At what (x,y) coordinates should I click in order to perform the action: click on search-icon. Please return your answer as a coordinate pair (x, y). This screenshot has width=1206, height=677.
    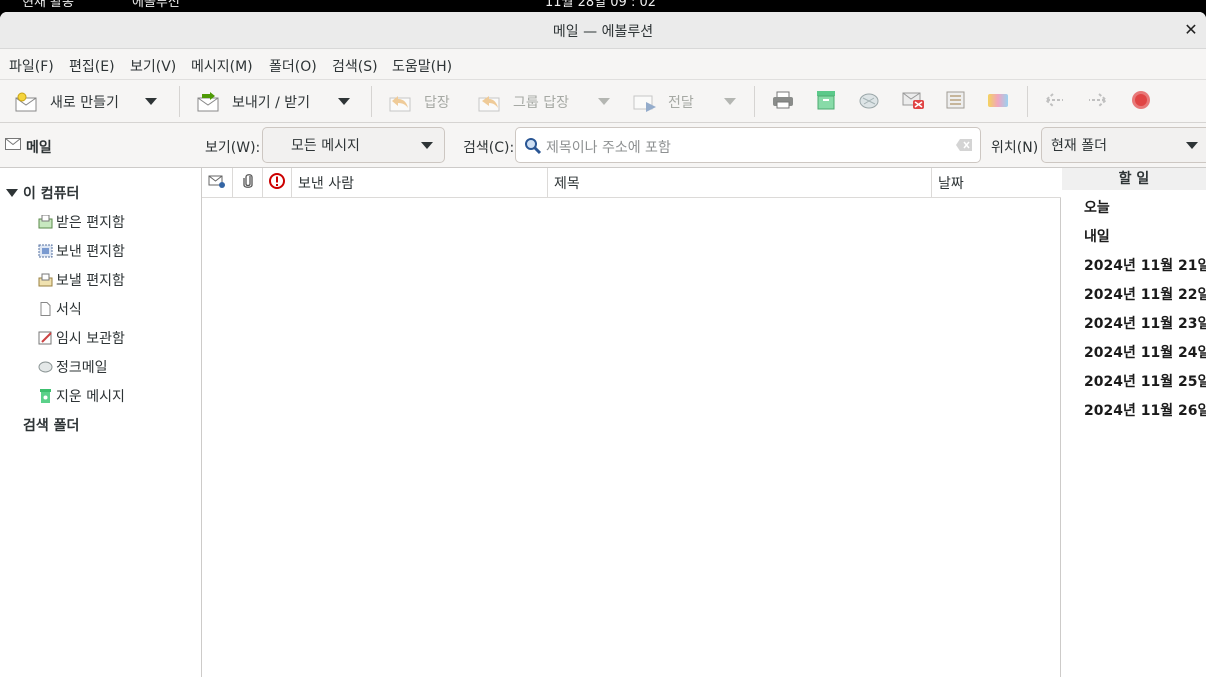
    Looking at the image, I should click on (533, 148).